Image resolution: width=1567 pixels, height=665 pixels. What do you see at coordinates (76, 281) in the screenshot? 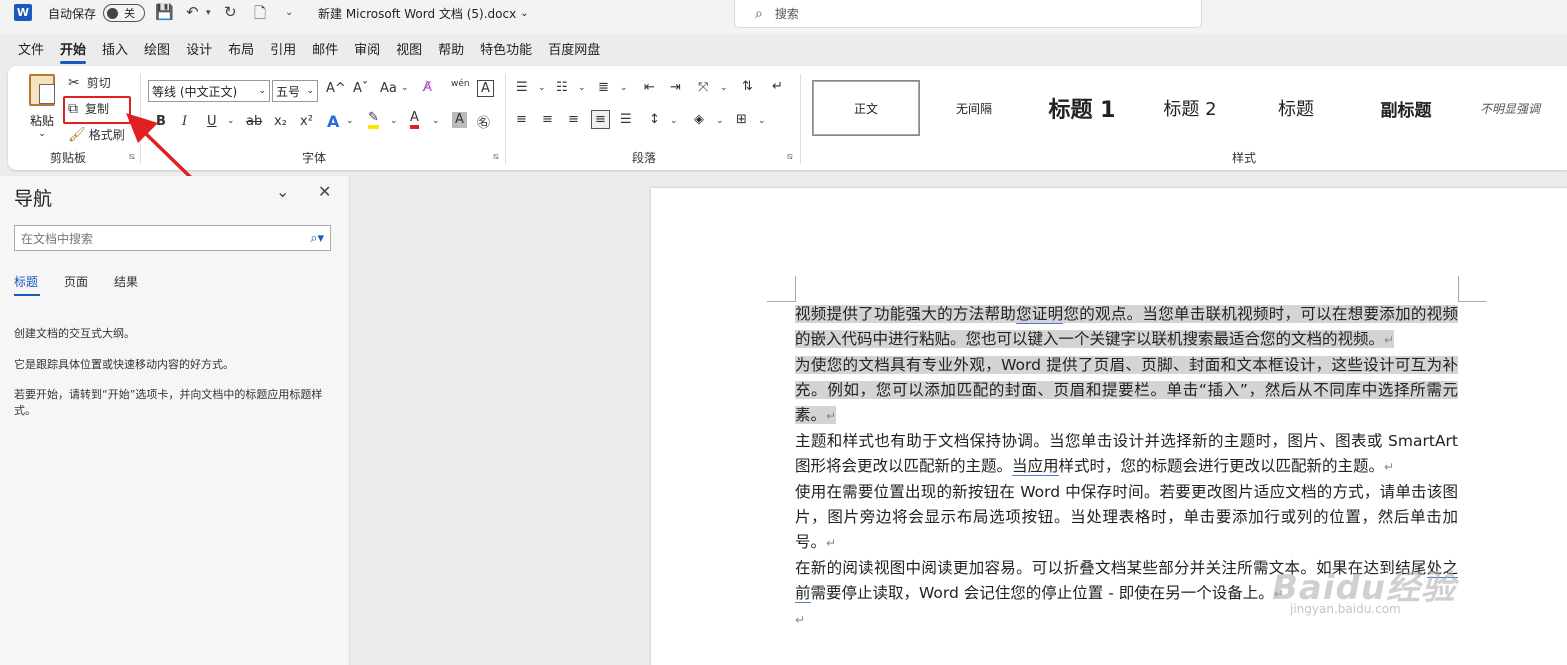
I see `nav-tab-pages: 页面` at bounding box center [76, 281].